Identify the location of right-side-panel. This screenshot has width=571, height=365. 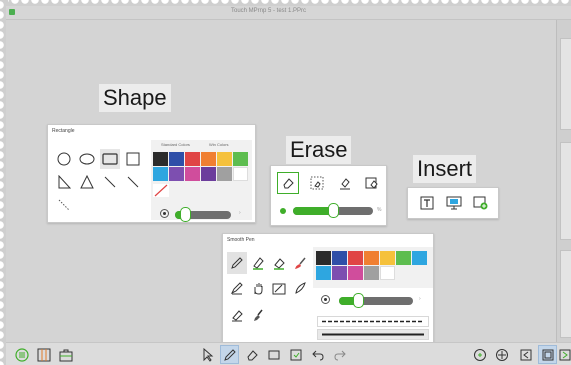
(563, 181).